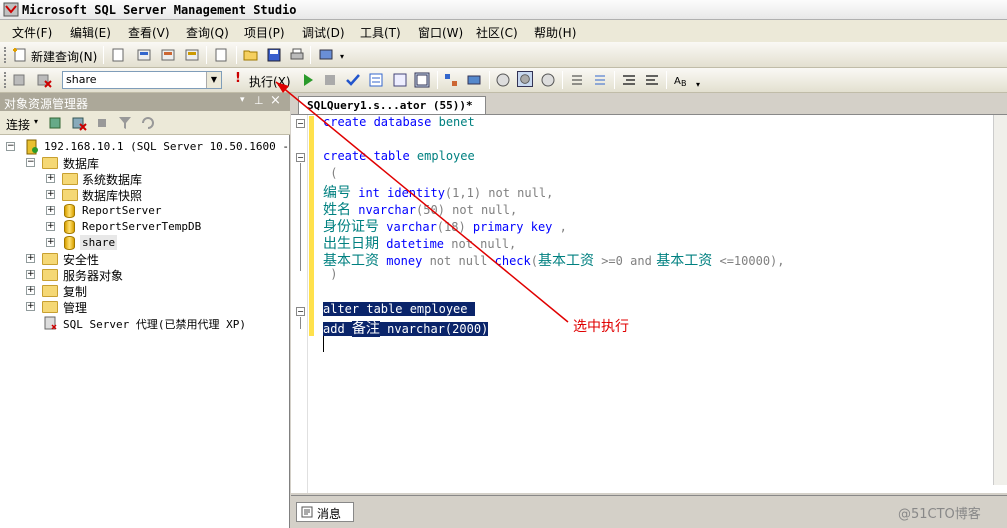 The width and height of the screenshot is (1007, 528). What do you see at coordinates (36, 121) in the screenshot?
I see `chevron-down-icon: ▾` at bounding box center [36, 121].